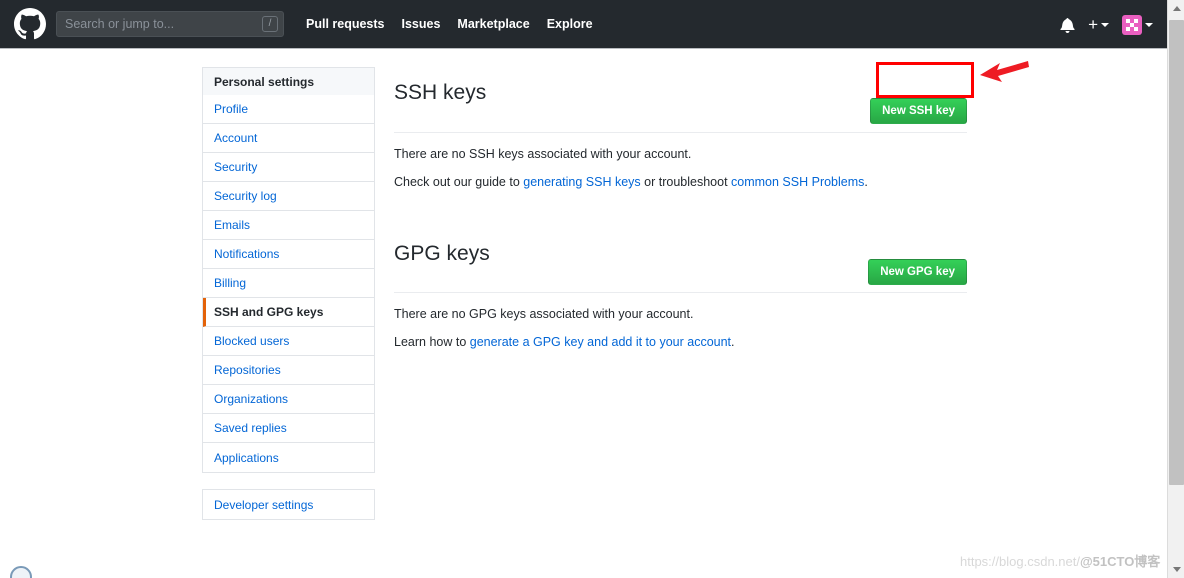 The height and width of the screenshot is (578, 1184). I want to click on header-actions: +, so click(1106, 24).